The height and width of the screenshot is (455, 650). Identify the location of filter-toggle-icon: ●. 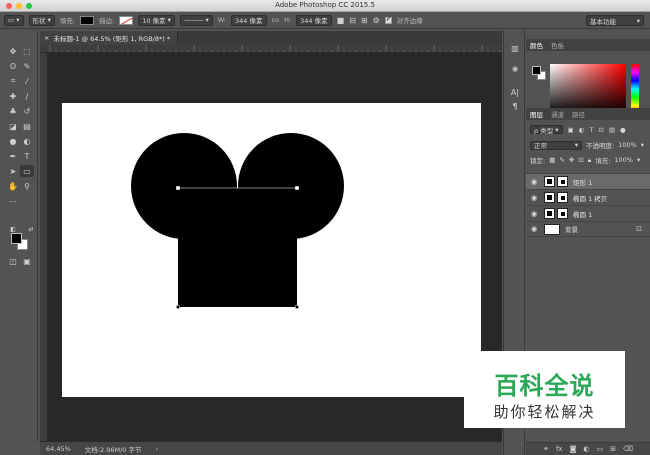
(623, 130).